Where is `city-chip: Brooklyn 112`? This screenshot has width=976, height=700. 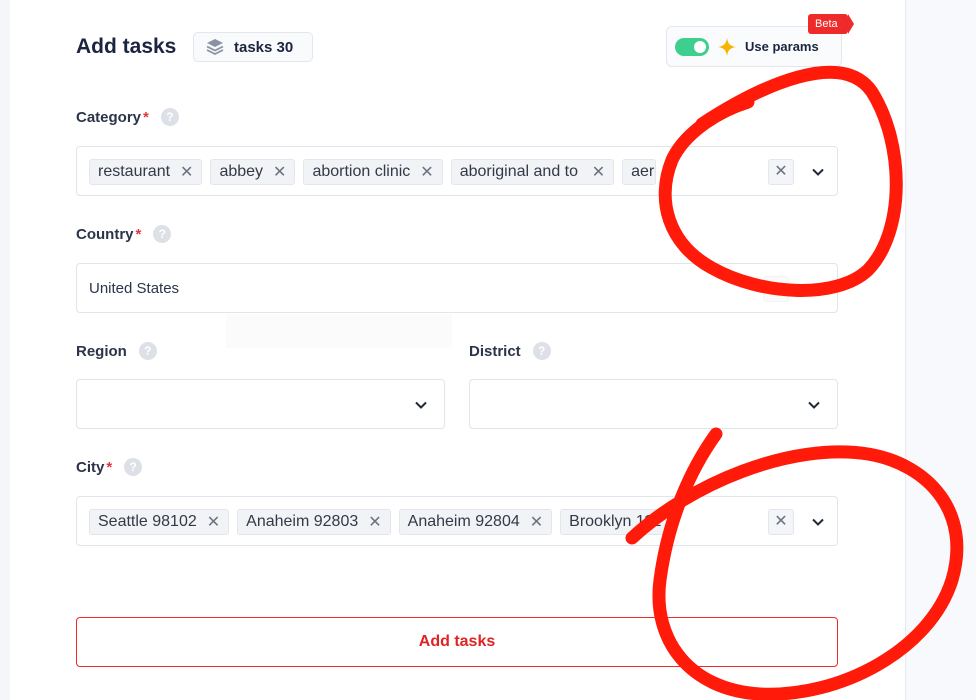
city-chip: Brooklyn 112 is located at coordinates (615, 522).